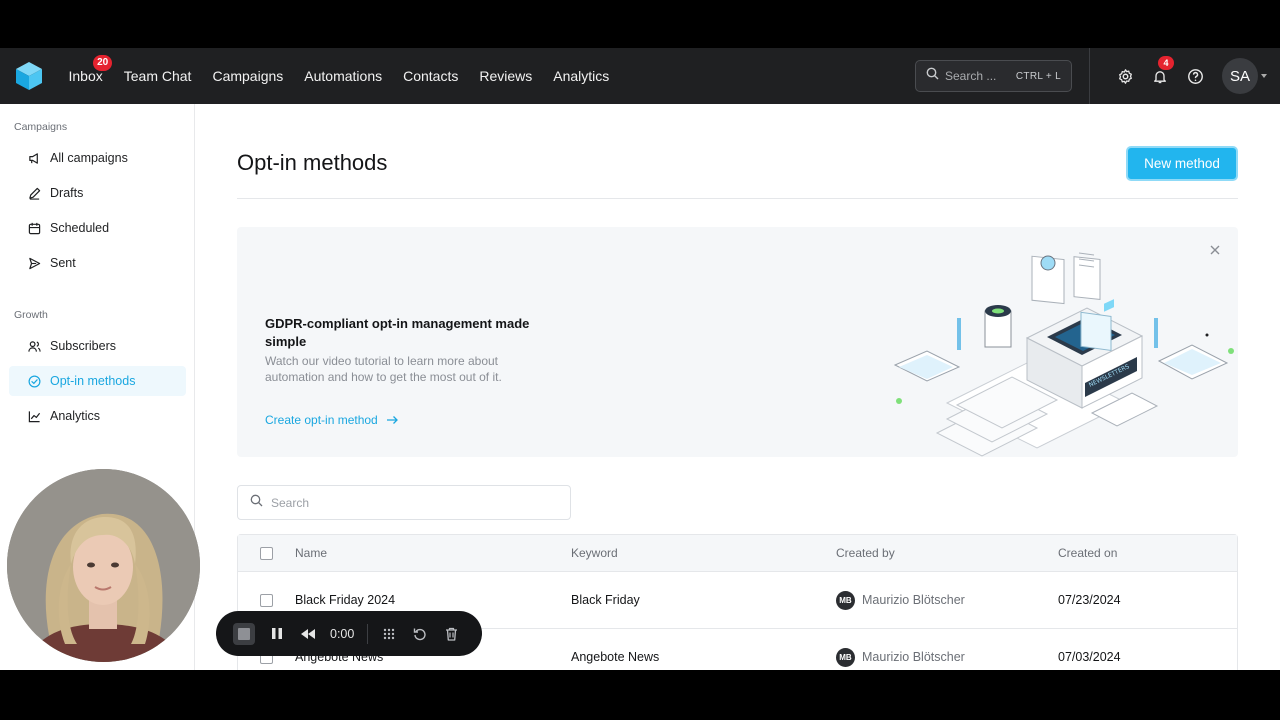  What do you see at coordinates (368, 633) in the screenshot?
I see `toolbar-divider` at bounding box center [368, 633].